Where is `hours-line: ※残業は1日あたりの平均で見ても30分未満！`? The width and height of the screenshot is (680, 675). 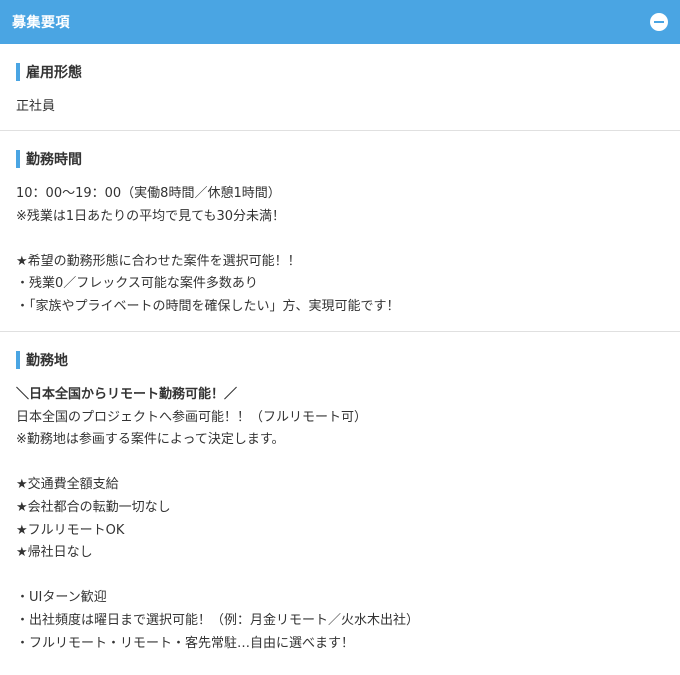
hours-line: ※残業は1日あたりの平均で見ても30分未満！ is located at coordinates (151, 216).